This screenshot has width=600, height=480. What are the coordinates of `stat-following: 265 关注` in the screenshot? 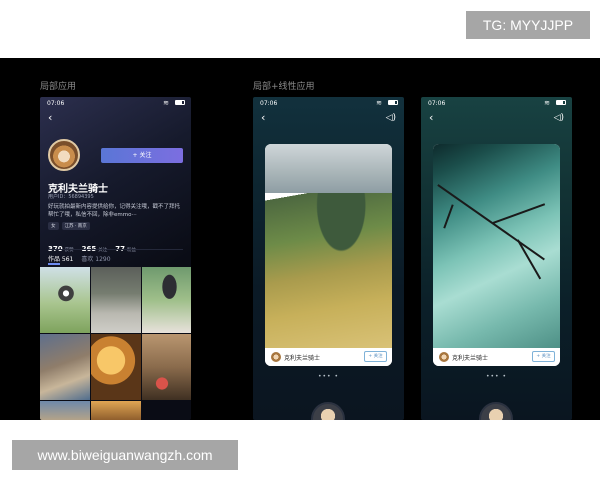 It's located at (95, 245).